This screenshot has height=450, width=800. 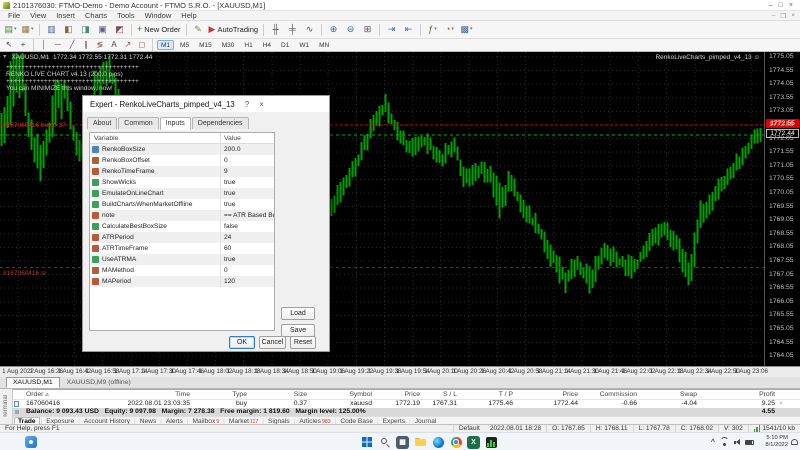 What do you see at coordinates (182, 259) in the screenshot?
I see `input-row-useatrma: UseATRMA true` at bounding box center [182, 259].